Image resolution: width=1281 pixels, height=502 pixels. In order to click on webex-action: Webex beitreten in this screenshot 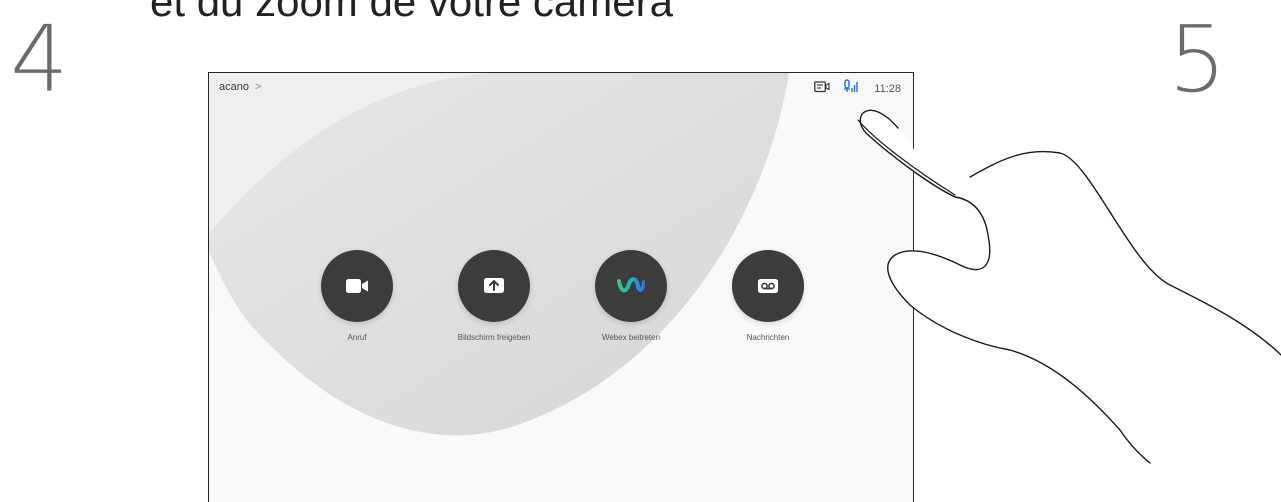, I will do `click(631, 296)`.